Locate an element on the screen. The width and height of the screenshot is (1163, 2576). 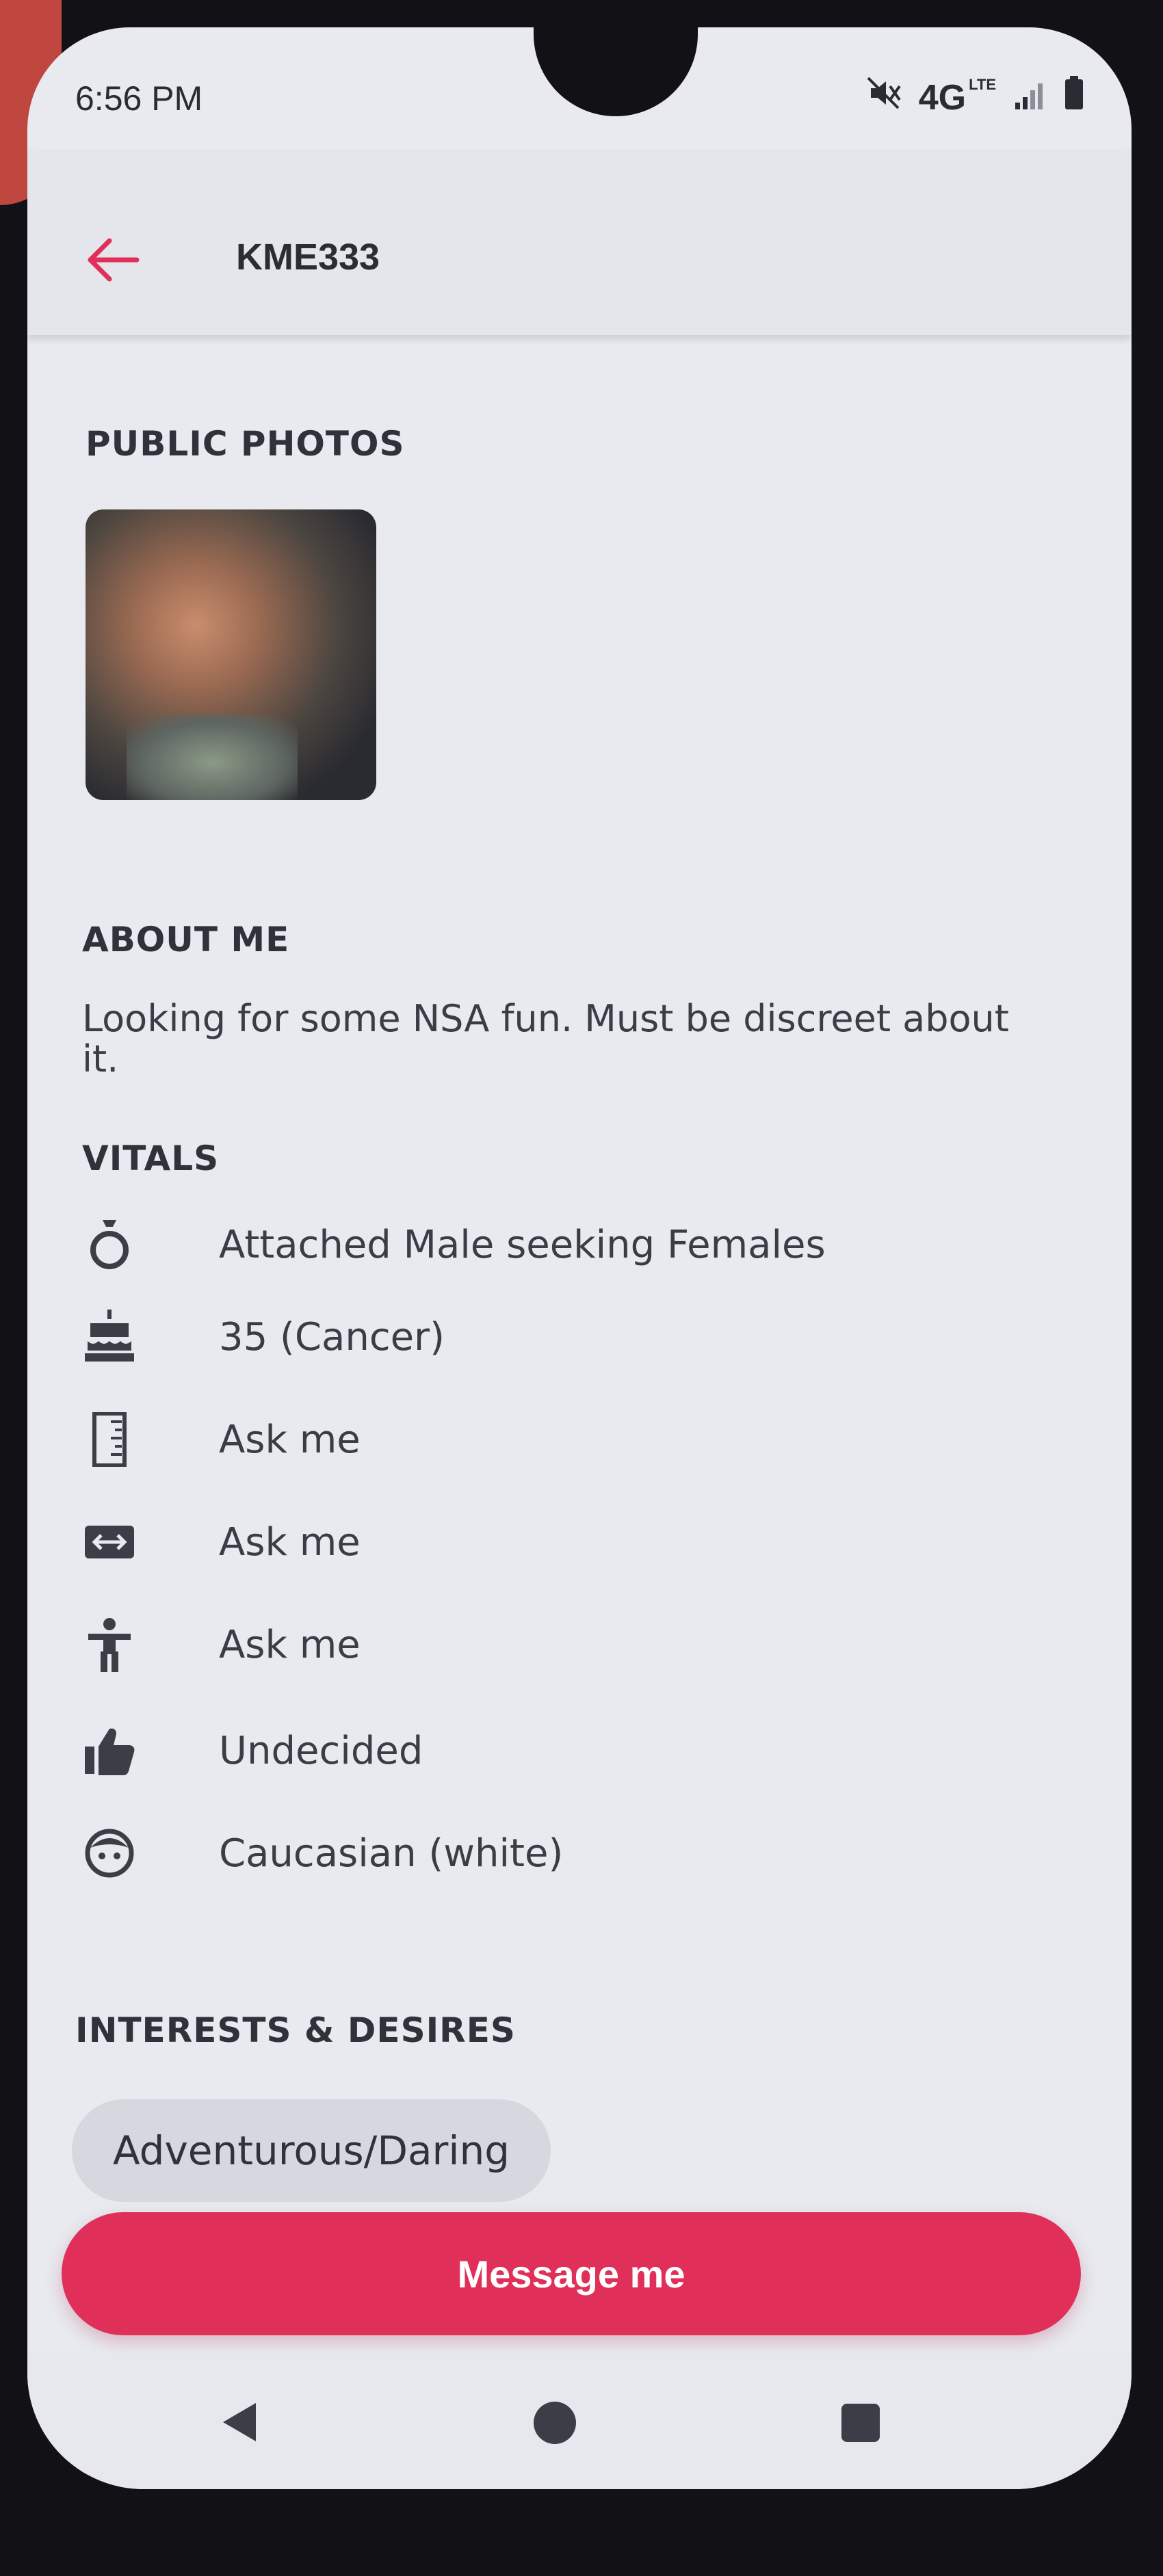
vital-row-height: Ask me is located at coordinates (579, 1439).